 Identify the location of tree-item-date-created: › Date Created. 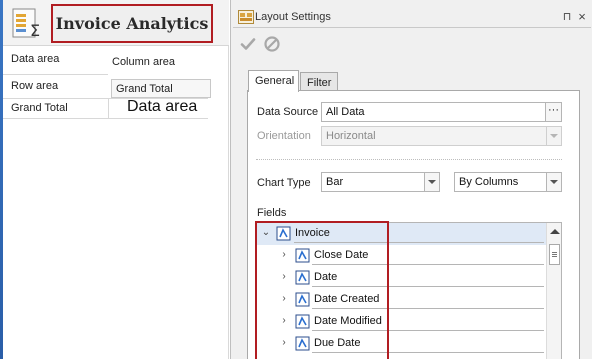
(401, 300).